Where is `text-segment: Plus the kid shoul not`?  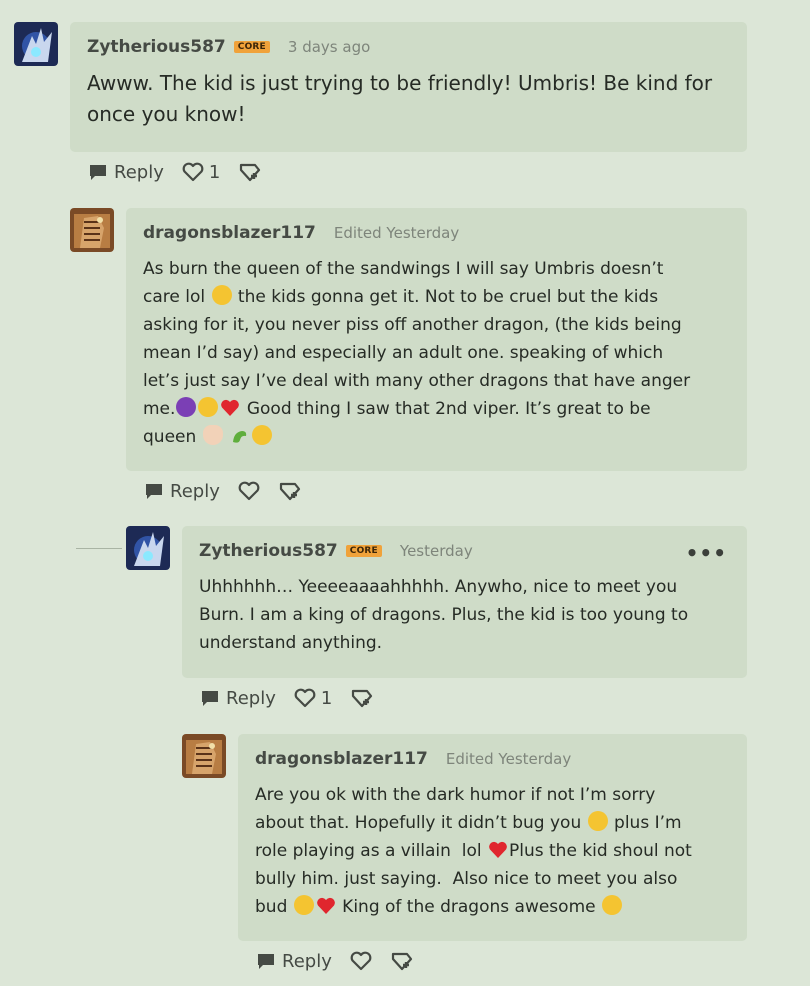
text-segment: Plus the kid shoul not is located at coordinates (600, 851).